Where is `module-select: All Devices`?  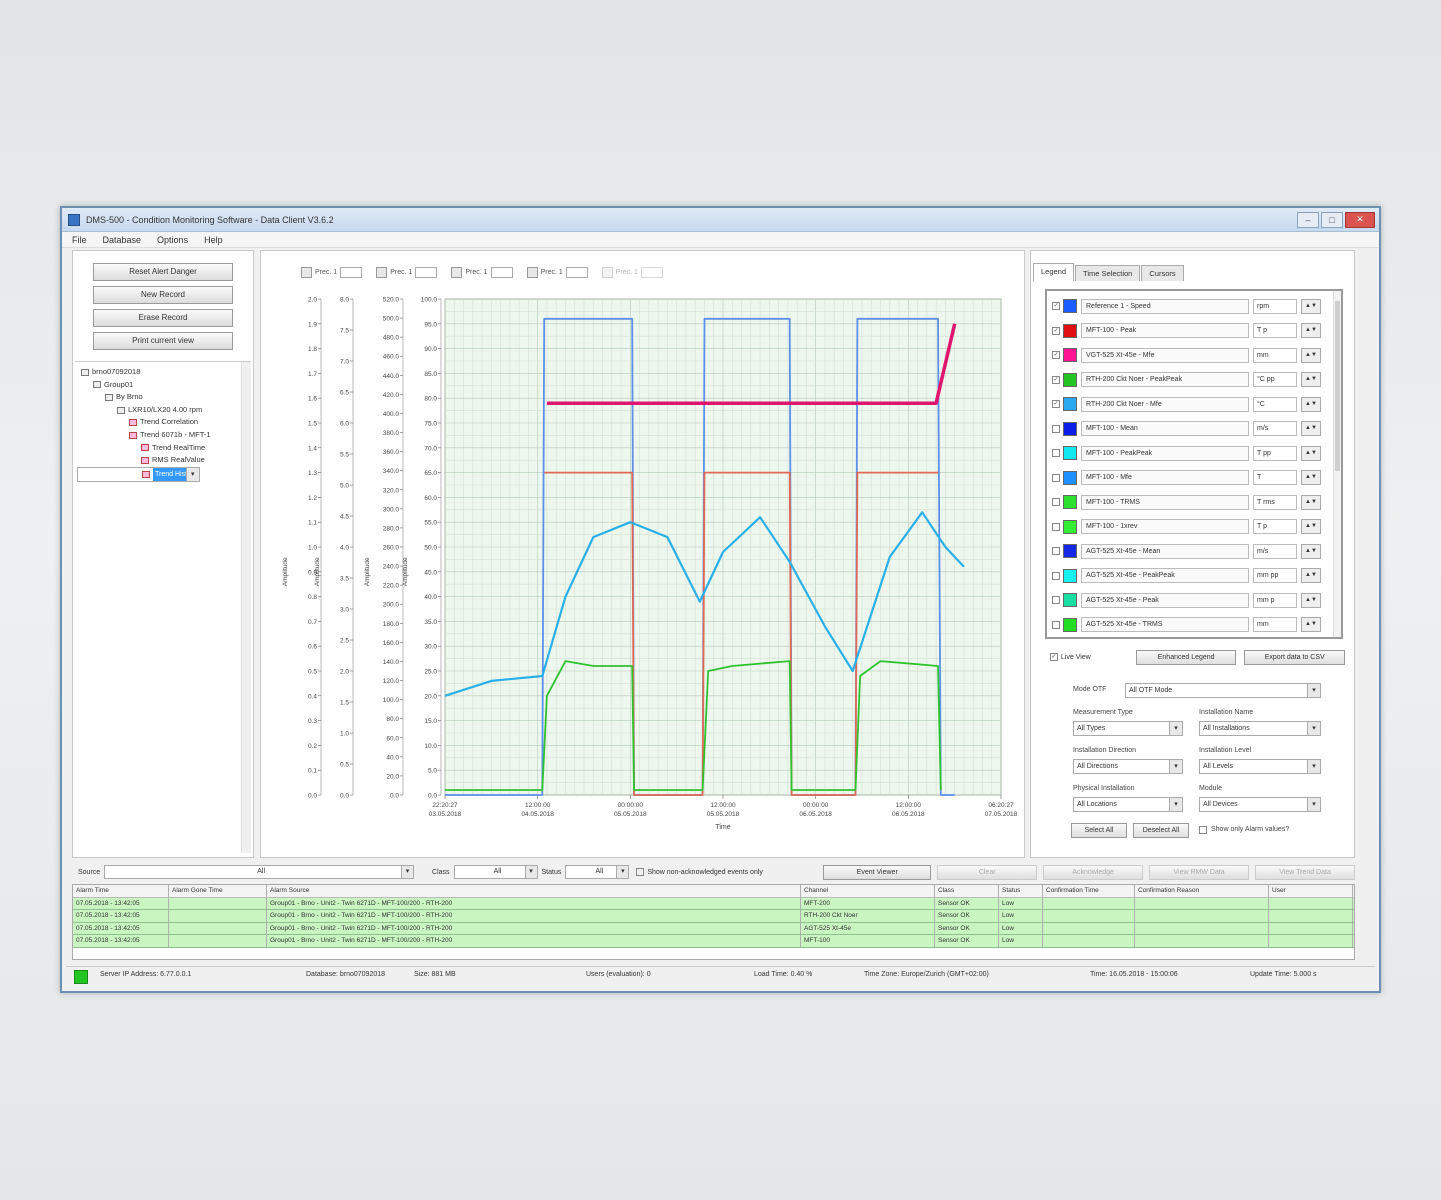
module-select: All Devices is located at coordinates (1260, 804).